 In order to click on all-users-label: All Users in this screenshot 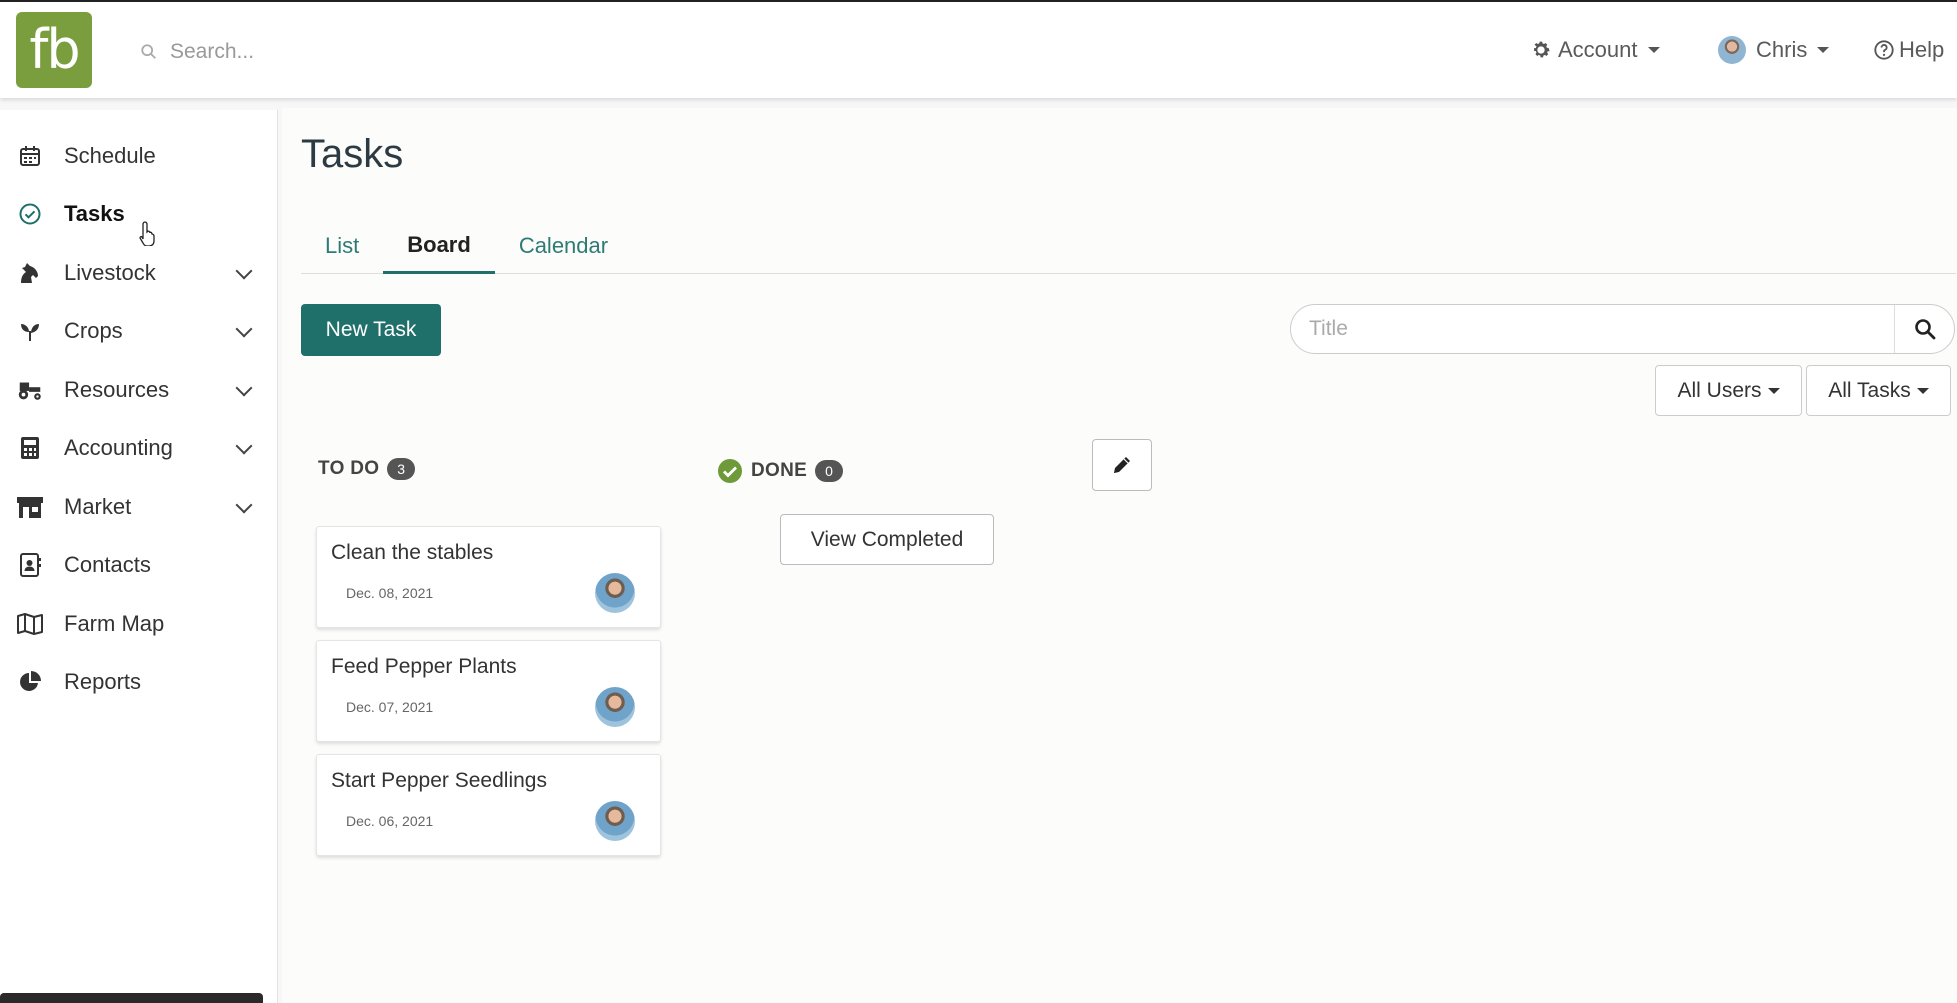, I will do `click(1719, 390)`.